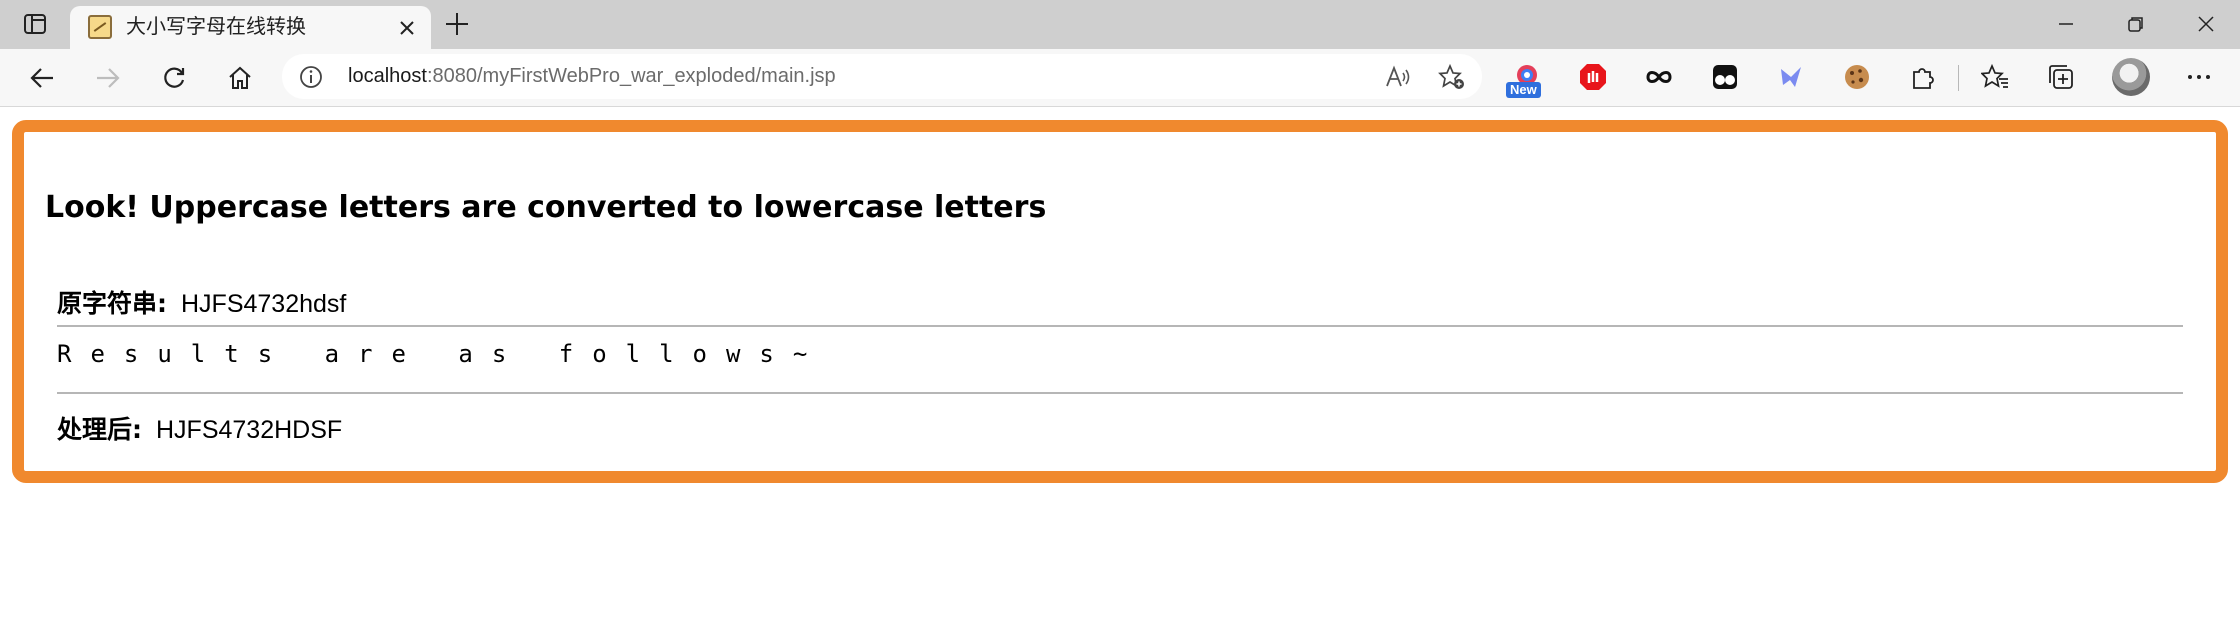  I want to click on processed-string-row: 处理后: HJFS4732HDSF, so click(199, 428).